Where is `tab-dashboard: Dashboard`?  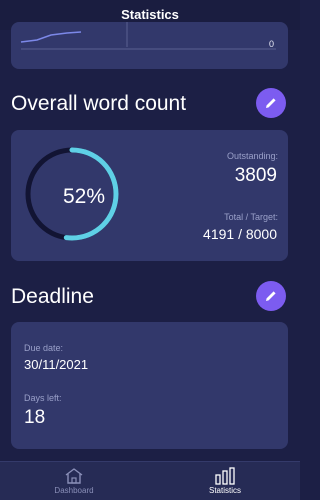 tab-dashboard: Dashboard is located at coordinates (74, 481).